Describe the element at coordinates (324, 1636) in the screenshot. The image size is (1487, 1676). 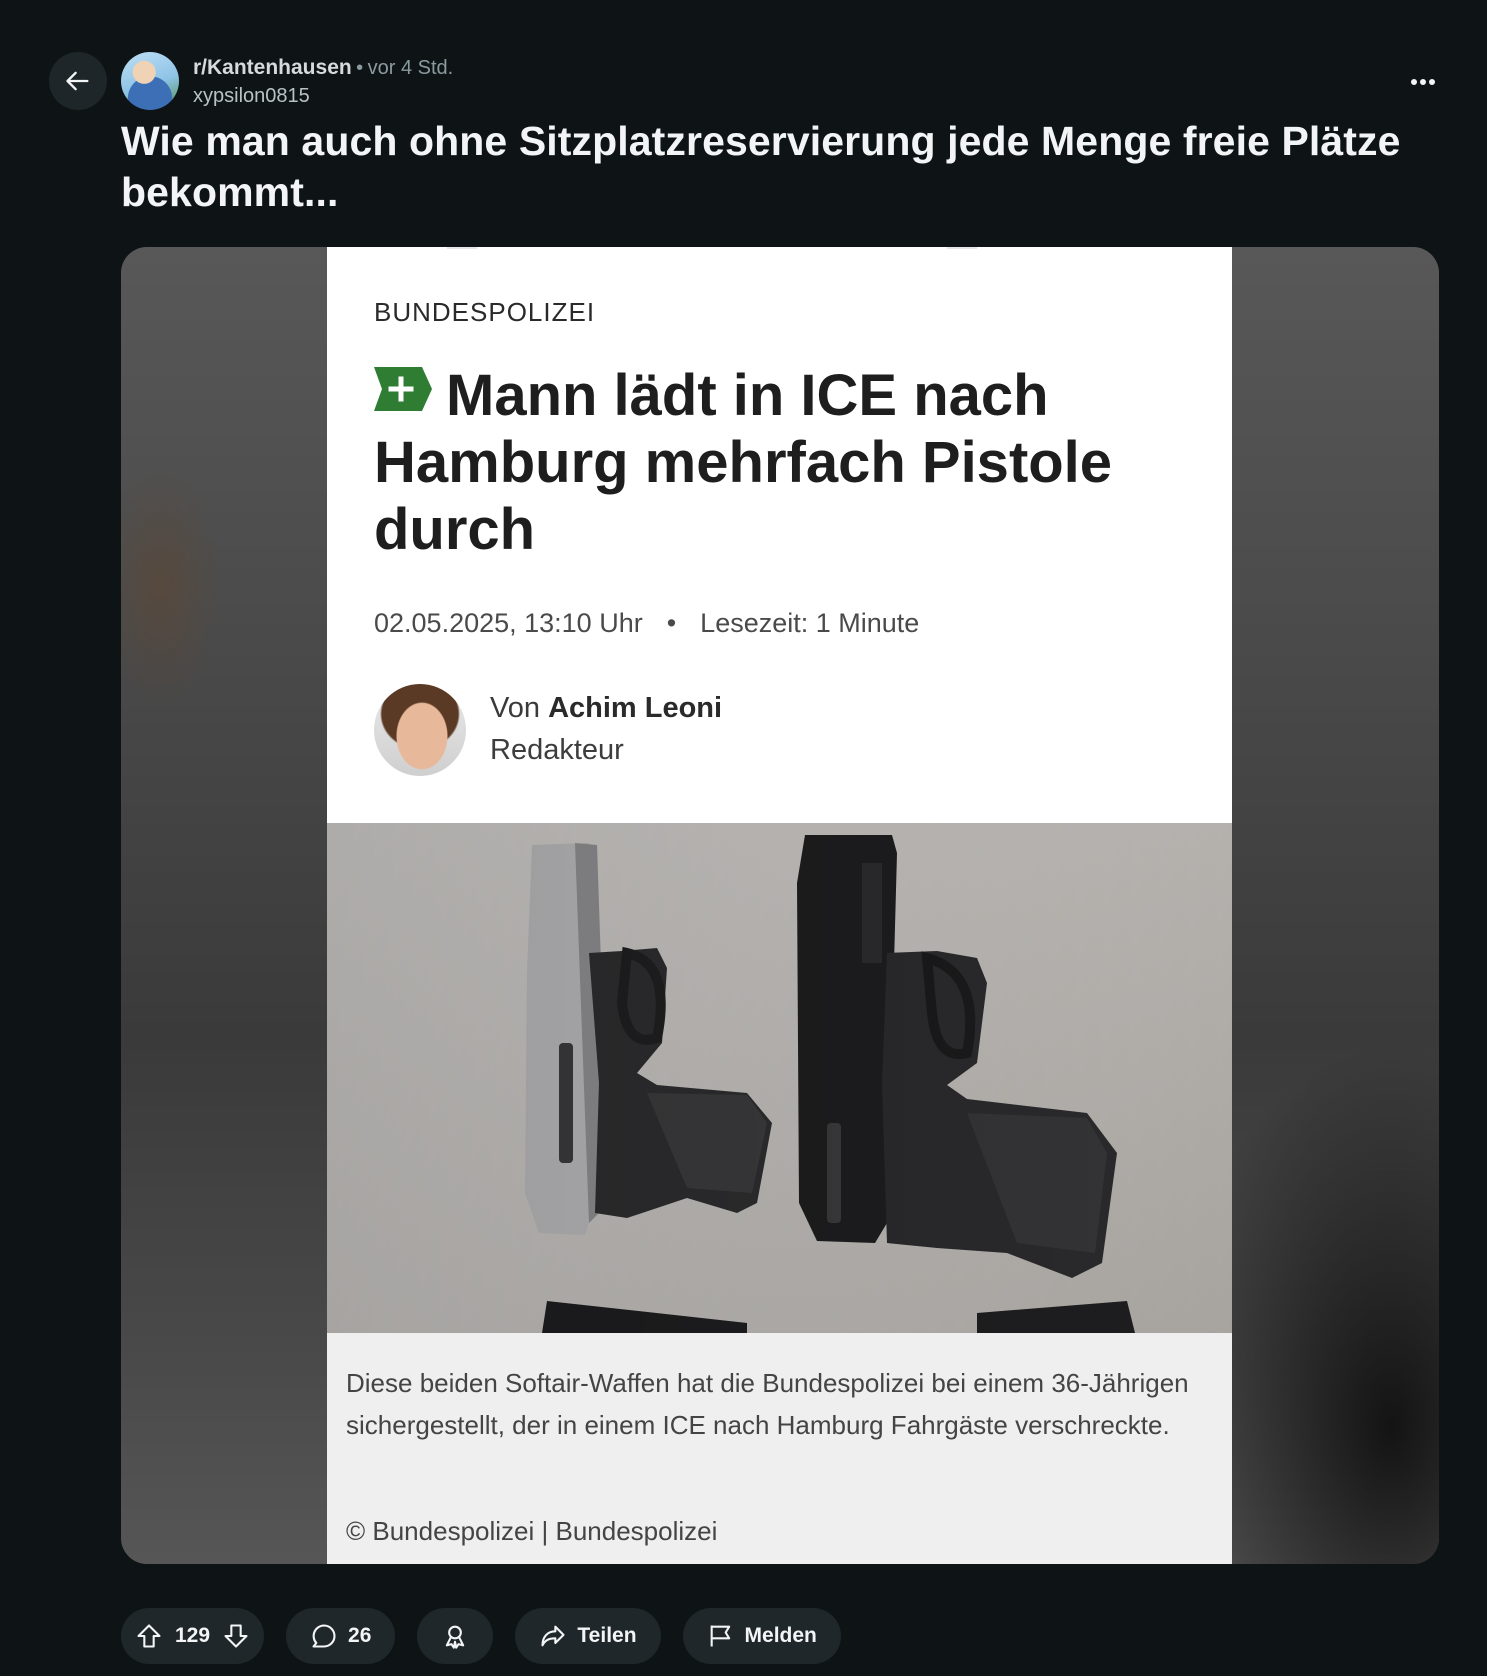
I see `comment-icon` at that location.